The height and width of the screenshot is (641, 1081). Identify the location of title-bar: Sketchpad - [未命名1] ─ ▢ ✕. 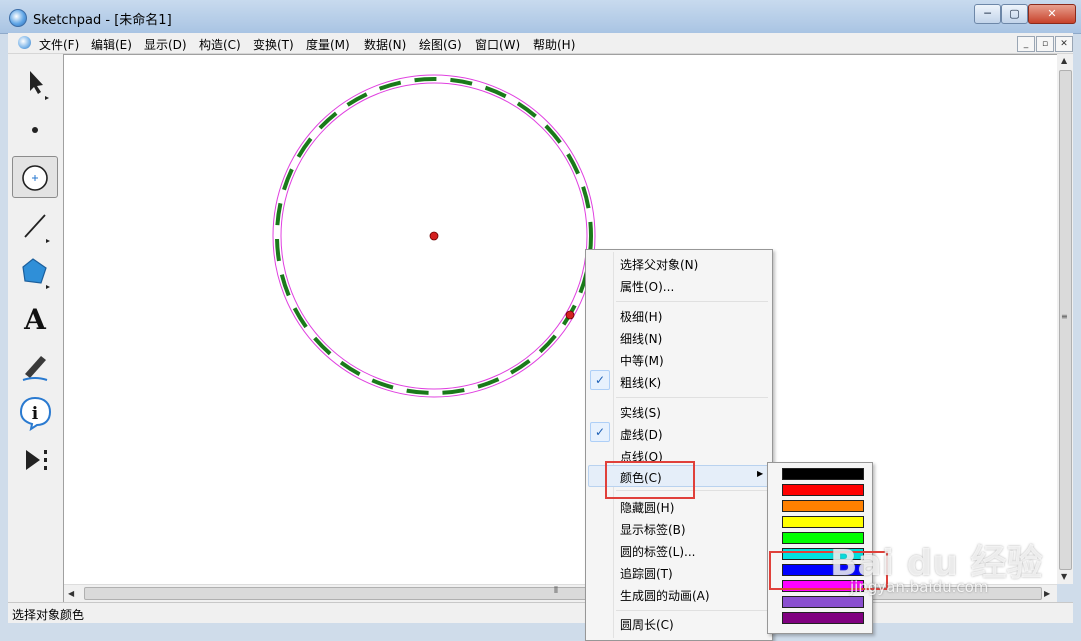
(540, 17).